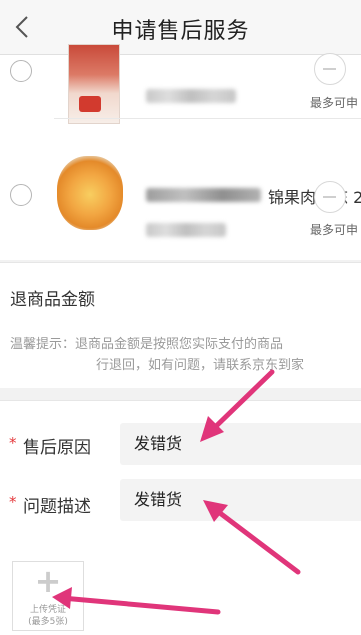 Image resolution: width=361 pixels, height=635 pixels. Describe the element at coordinates (62, 598) in the screenshot. I see `arrow-head-icon` at that location.